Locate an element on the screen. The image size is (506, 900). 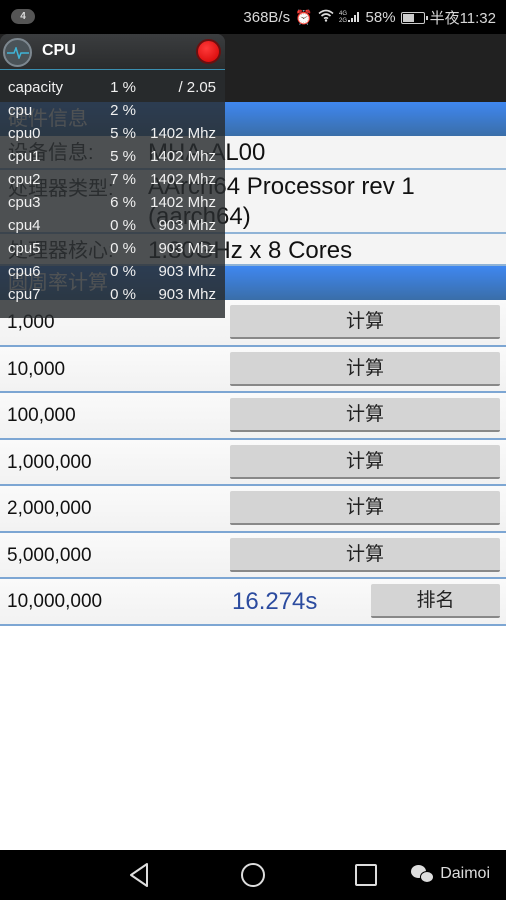
calc-row: 1,000,000 计算 is located at coordinates (253, 462).